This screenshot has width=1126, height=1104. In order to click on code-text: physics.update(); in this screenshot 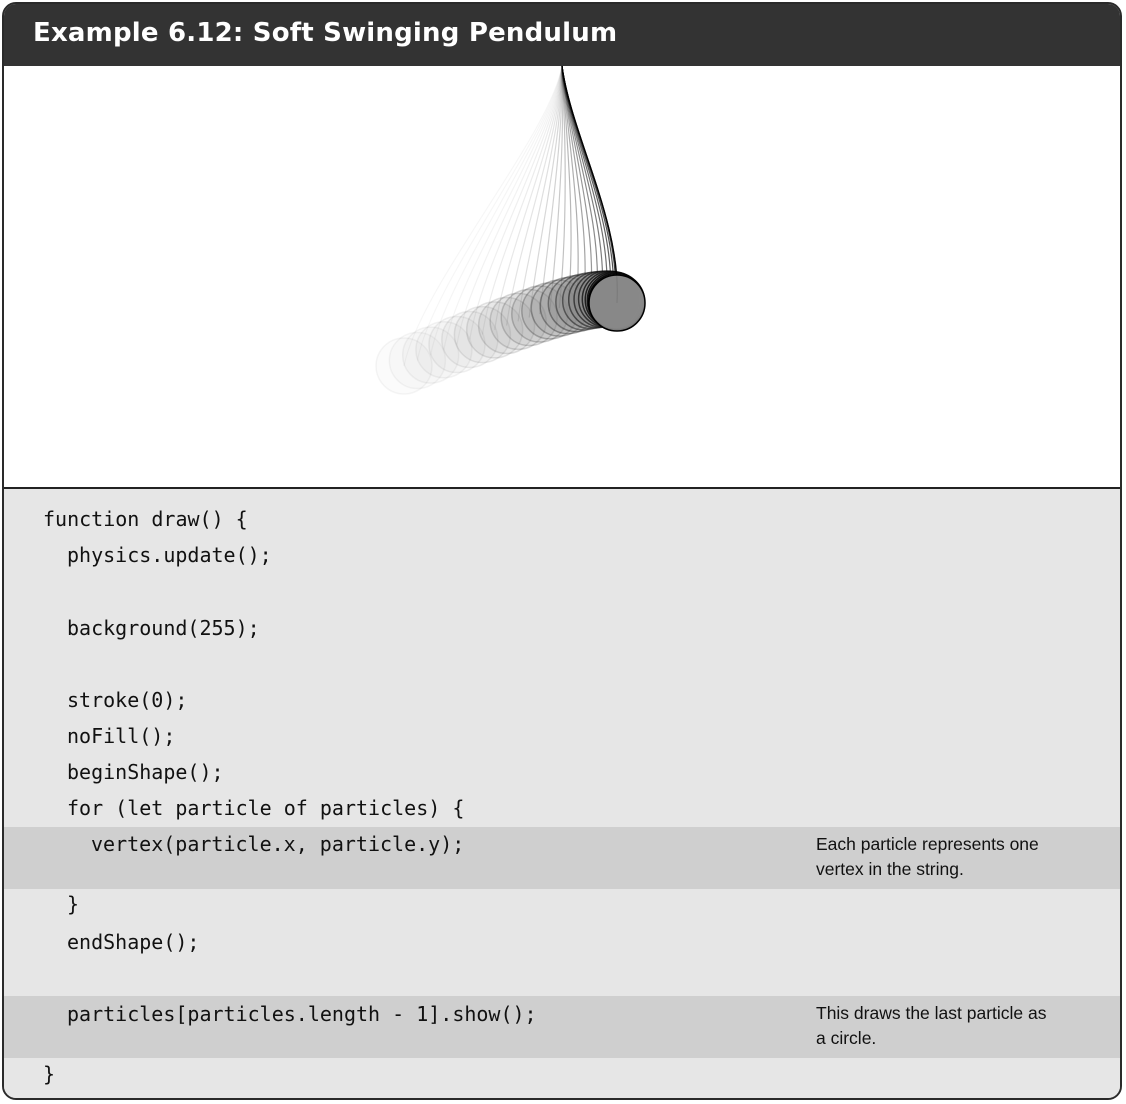, I will do `click(169, 555)`.